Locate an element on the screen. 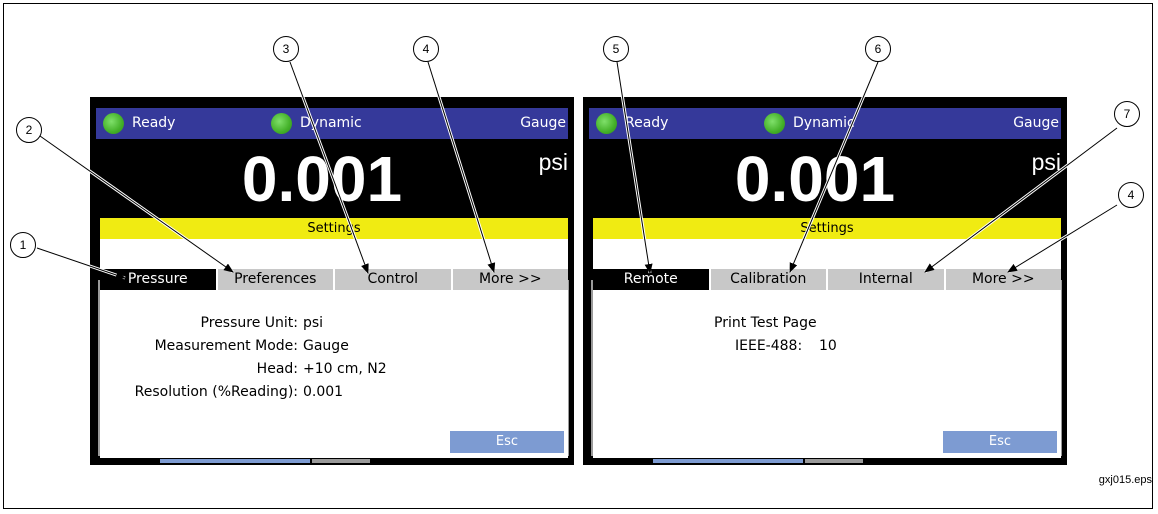  callout-6: 6 is located at coordinates (878, 49).